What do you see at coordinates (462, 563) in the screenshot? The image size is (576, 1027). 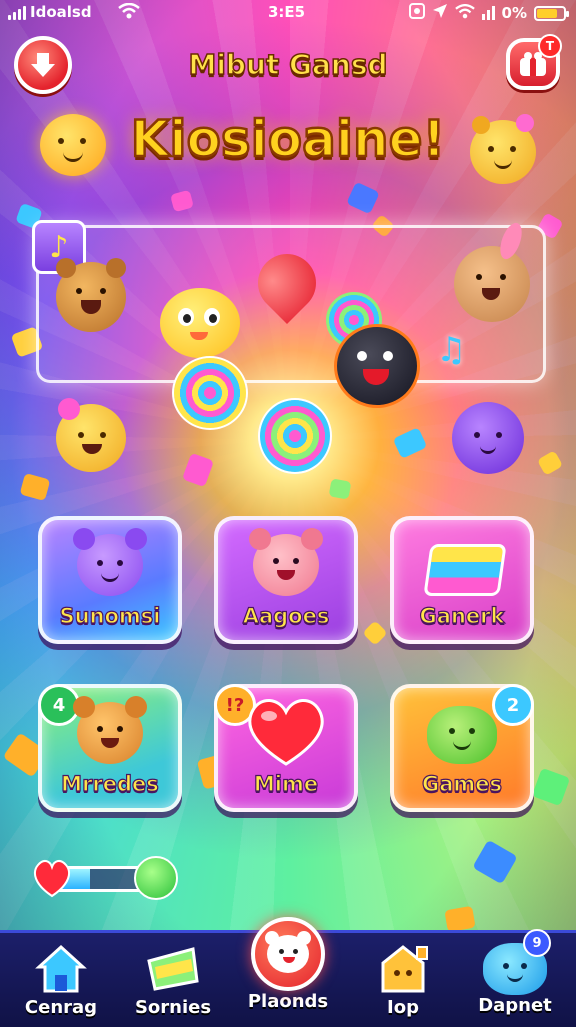 I see `candy-block-icon` at bounding box center [462, 563].